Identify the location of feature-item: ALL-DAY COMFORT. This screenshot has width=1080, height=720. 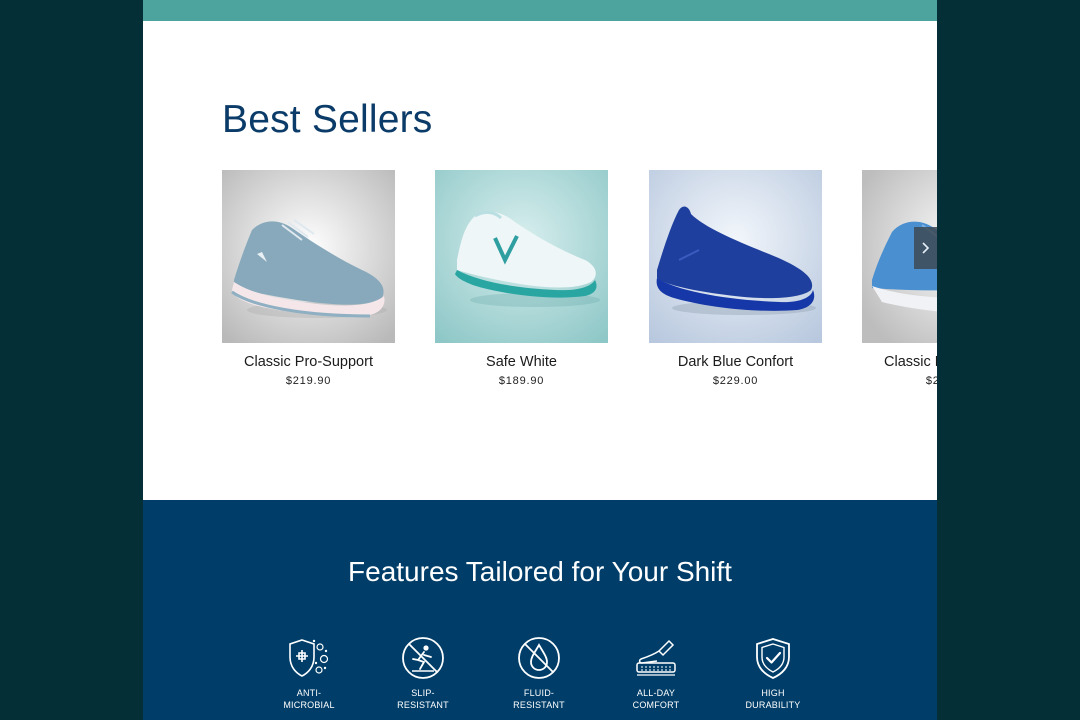
(656, 673).